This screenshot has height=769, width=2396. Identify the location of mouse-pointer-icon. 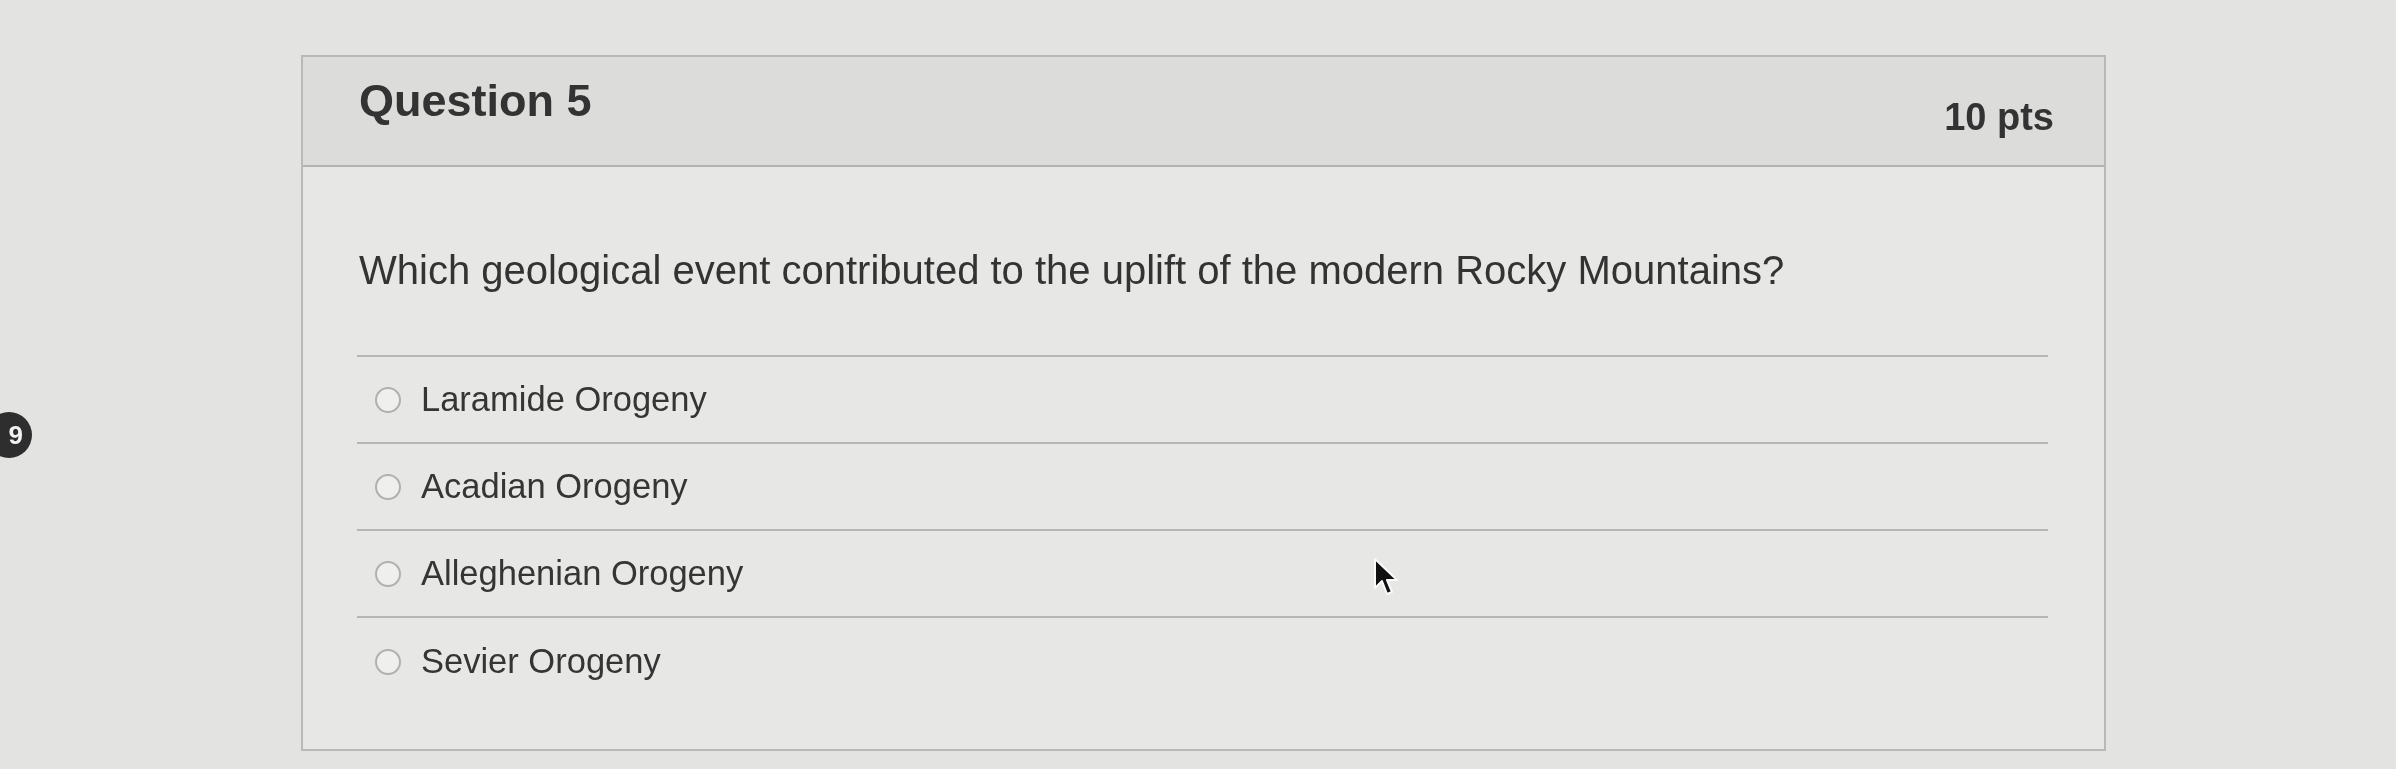
(1387, 577).